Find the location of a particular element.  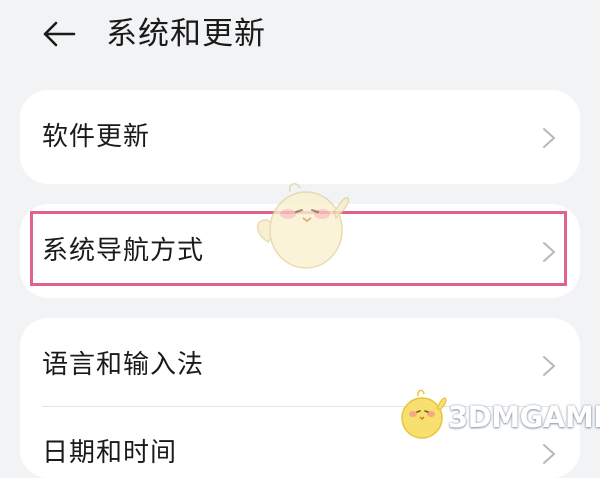

back-button is located at coordinates (59, 34).